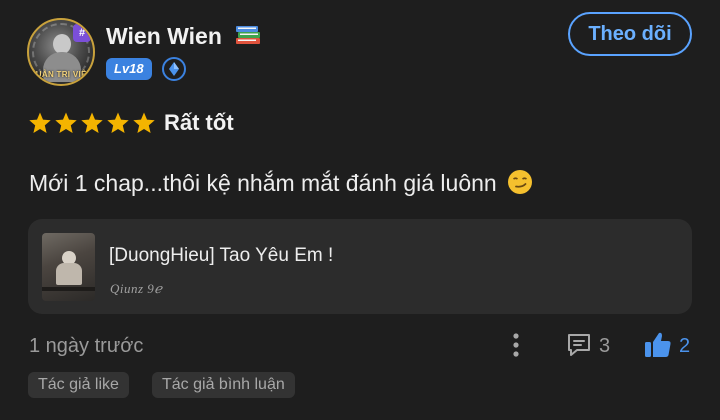  I want to click on level-badge: Lv18, so click(129, 69).